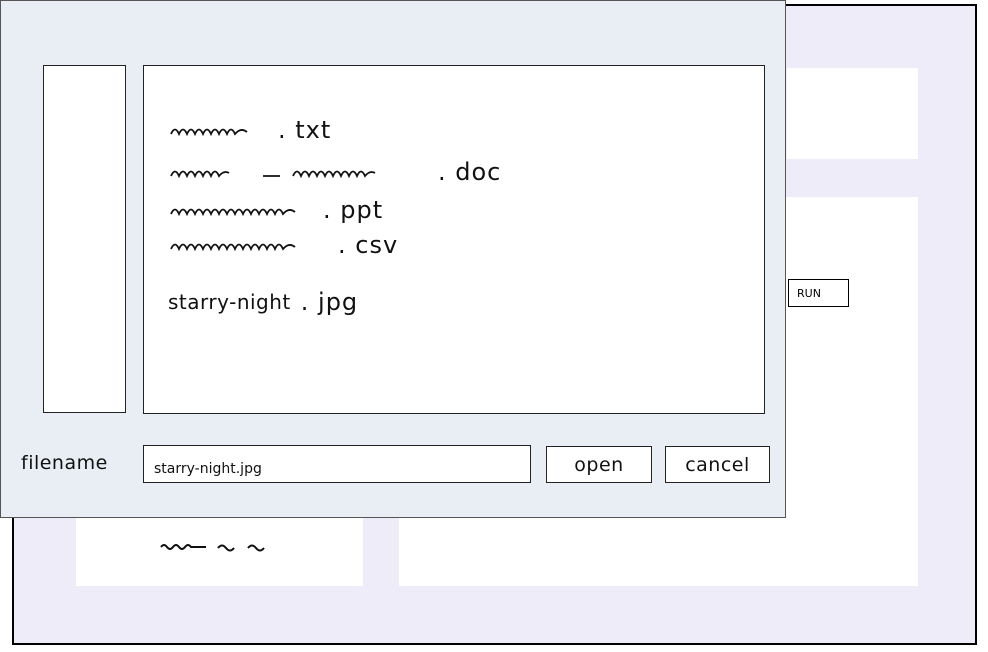 This screenshot has width=988, height=652. What do you see at coordinates (212, 548) in the screenshot?
I see `placeholder-text-scribble` at bounding box center [212, 548].